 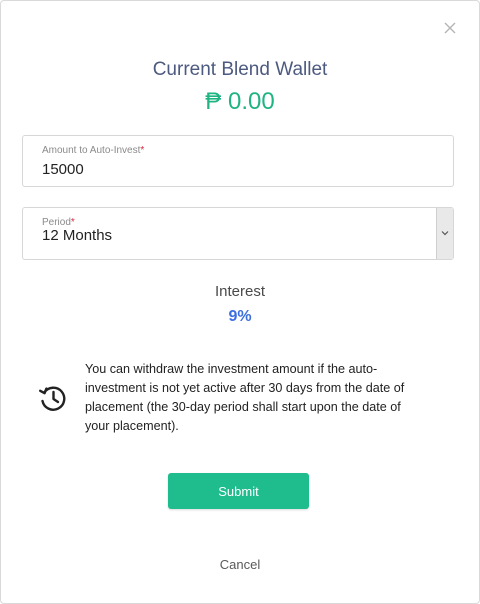 What do you see at coordinates (142, 150) in the screenshot?
I see `required-marker: *` at bounding box center [142, 150].